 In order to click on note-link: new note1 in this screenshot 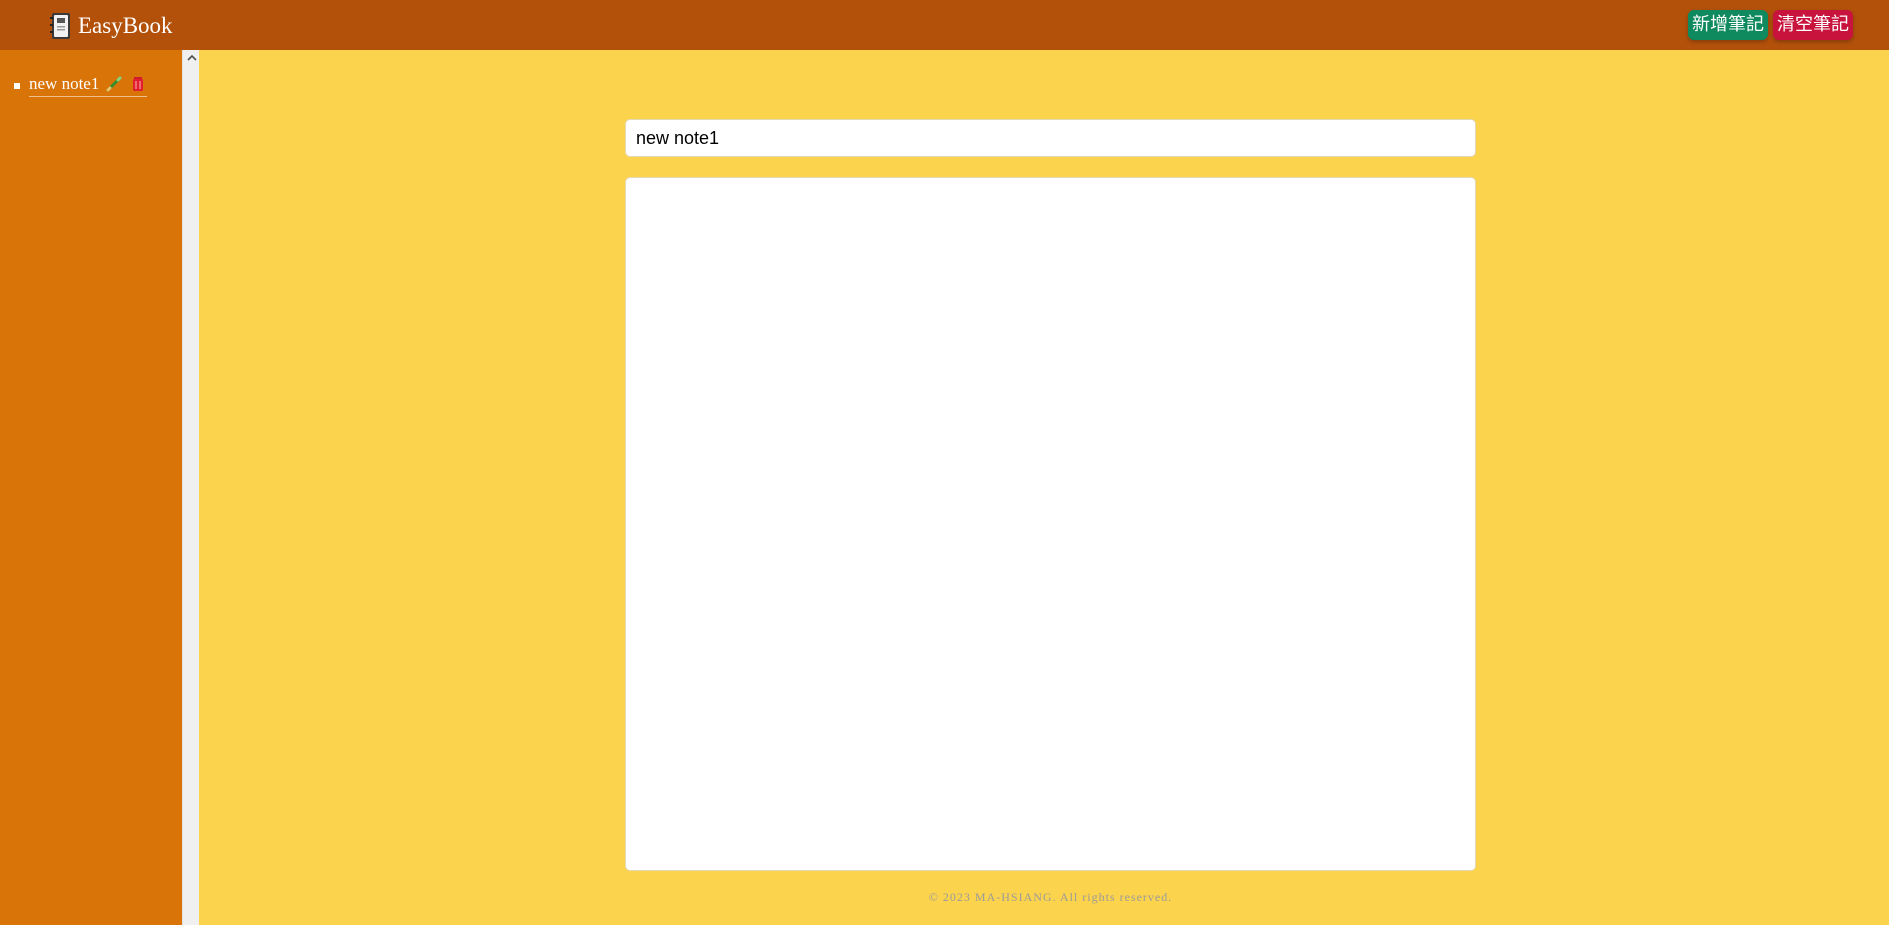, I will do `click(88, 85)`.